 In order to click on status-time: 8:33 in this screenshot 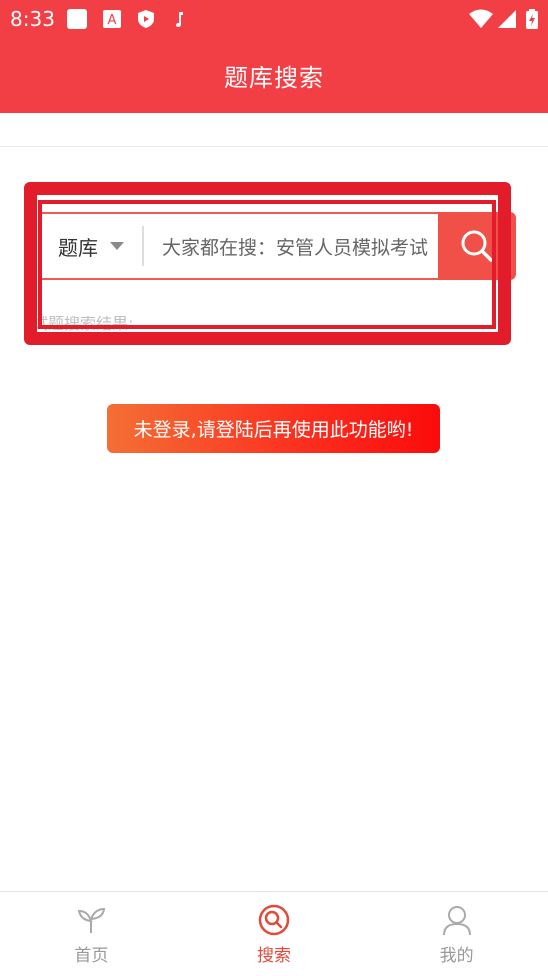, I will do `click(32, 19)`.